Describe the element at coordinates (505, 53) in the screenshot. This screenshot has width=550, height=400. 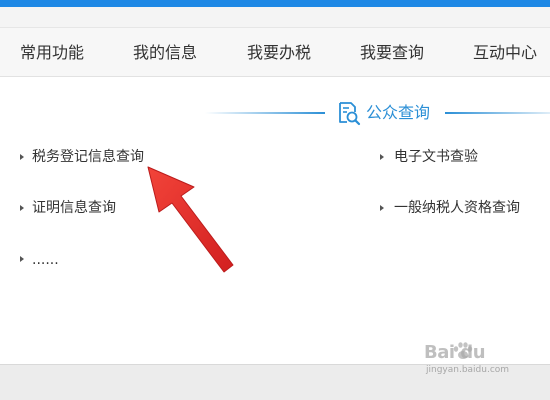
I see `nav-item-interaction-center: 互动中心` at that location.